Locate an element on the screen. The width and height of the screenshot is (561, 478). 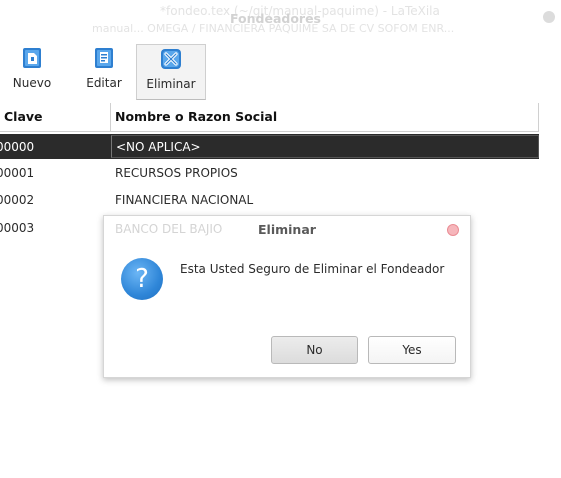
nombre-cell: <NO APLICA> is located at coordinates (325, 146).